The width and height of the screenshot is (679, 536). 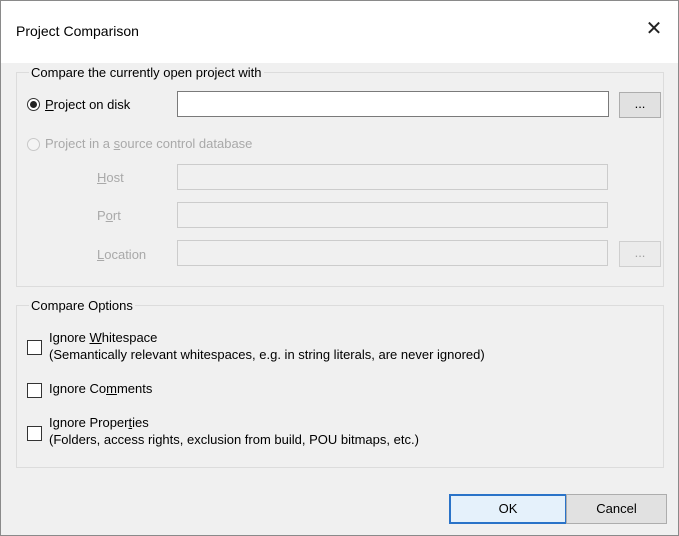 I want to click on project-on-disk-label: Project on disk, so click(x=87, y=104).